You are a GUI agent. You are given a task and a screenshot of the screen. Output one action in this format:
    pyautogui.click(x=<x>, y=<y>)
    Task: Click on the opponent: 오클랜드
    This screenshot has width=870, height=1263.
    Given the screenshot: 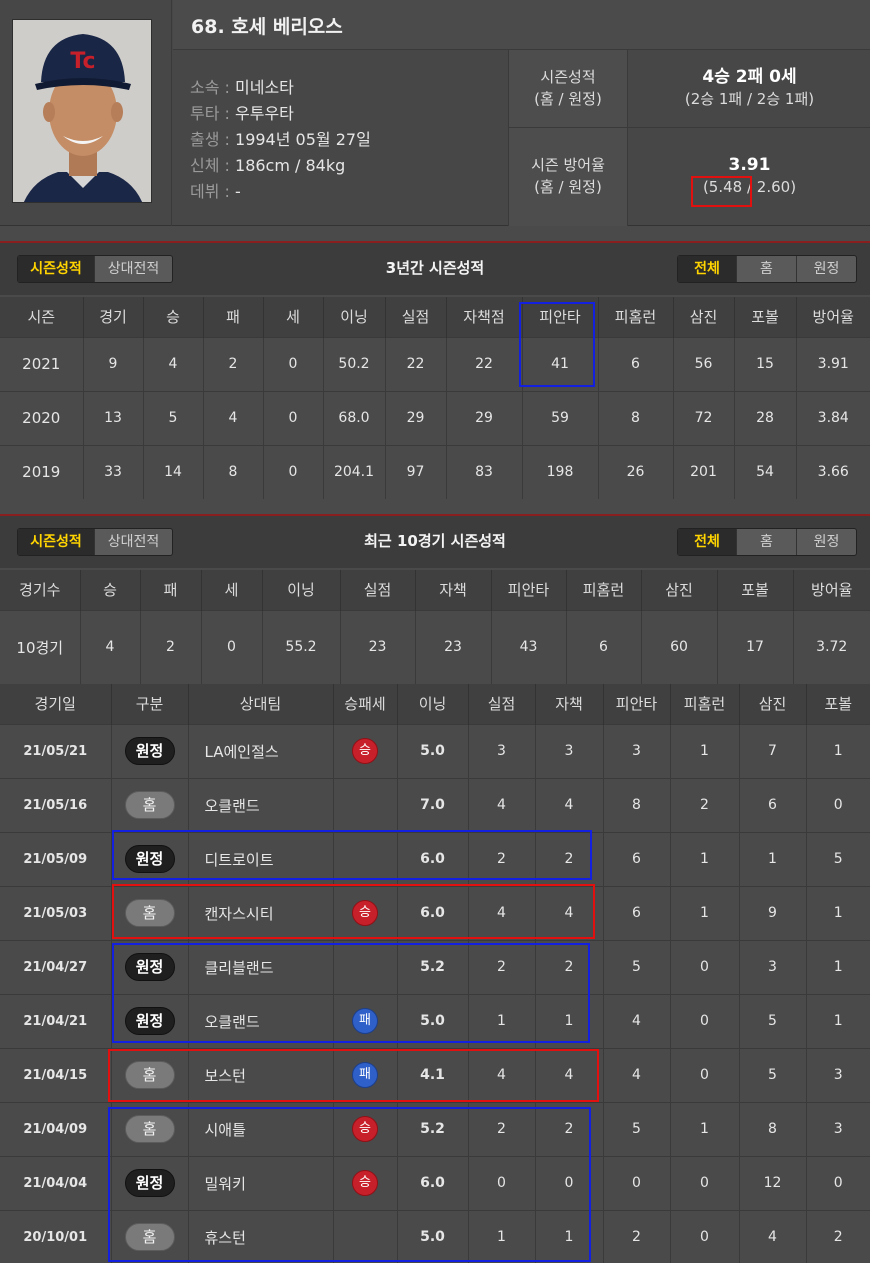 What is the action you would take?
    pyautogui.click(x=260, y=804)
    